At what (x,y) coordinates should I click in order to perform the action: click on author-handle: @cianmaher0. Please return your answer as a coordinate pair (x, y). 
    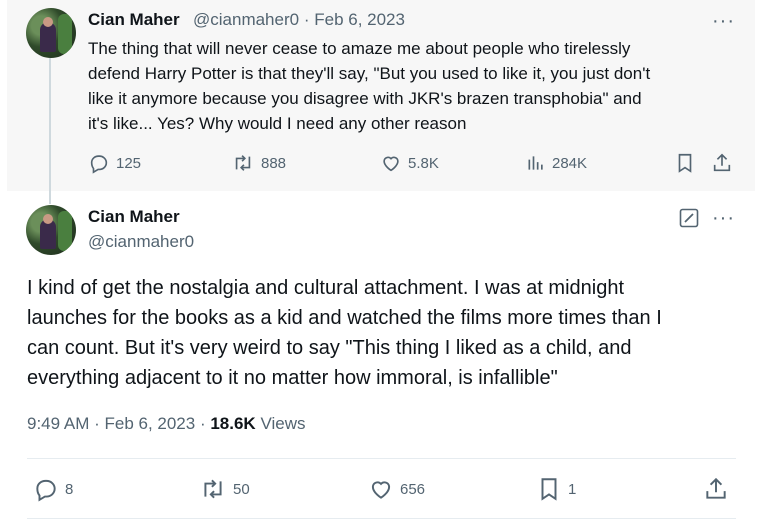
    Looking at the image, I should click on (141, 242).